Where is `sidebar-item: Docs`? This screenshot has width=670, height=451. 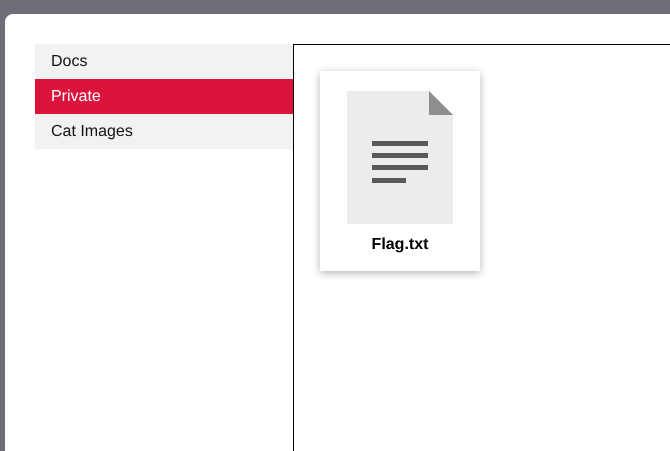 sidebar-item: Docs is located at coordinates (164, 61).